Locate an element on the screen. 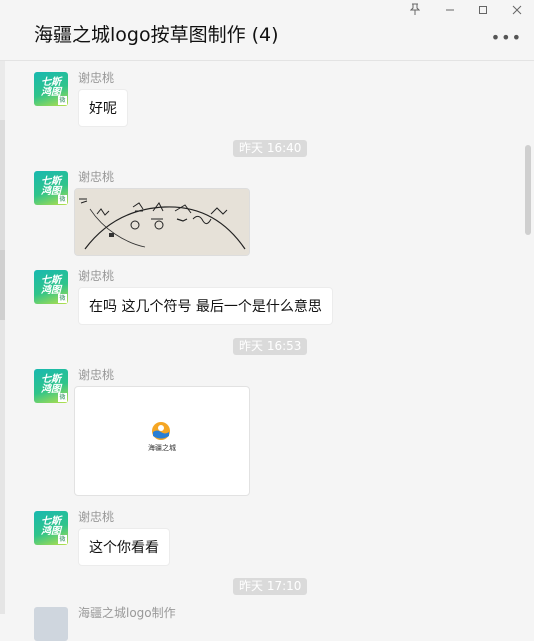 This screenshot has height=641, width=534. timestamp-pill: 昨天 16:40 is located at coordinates (270, 148).